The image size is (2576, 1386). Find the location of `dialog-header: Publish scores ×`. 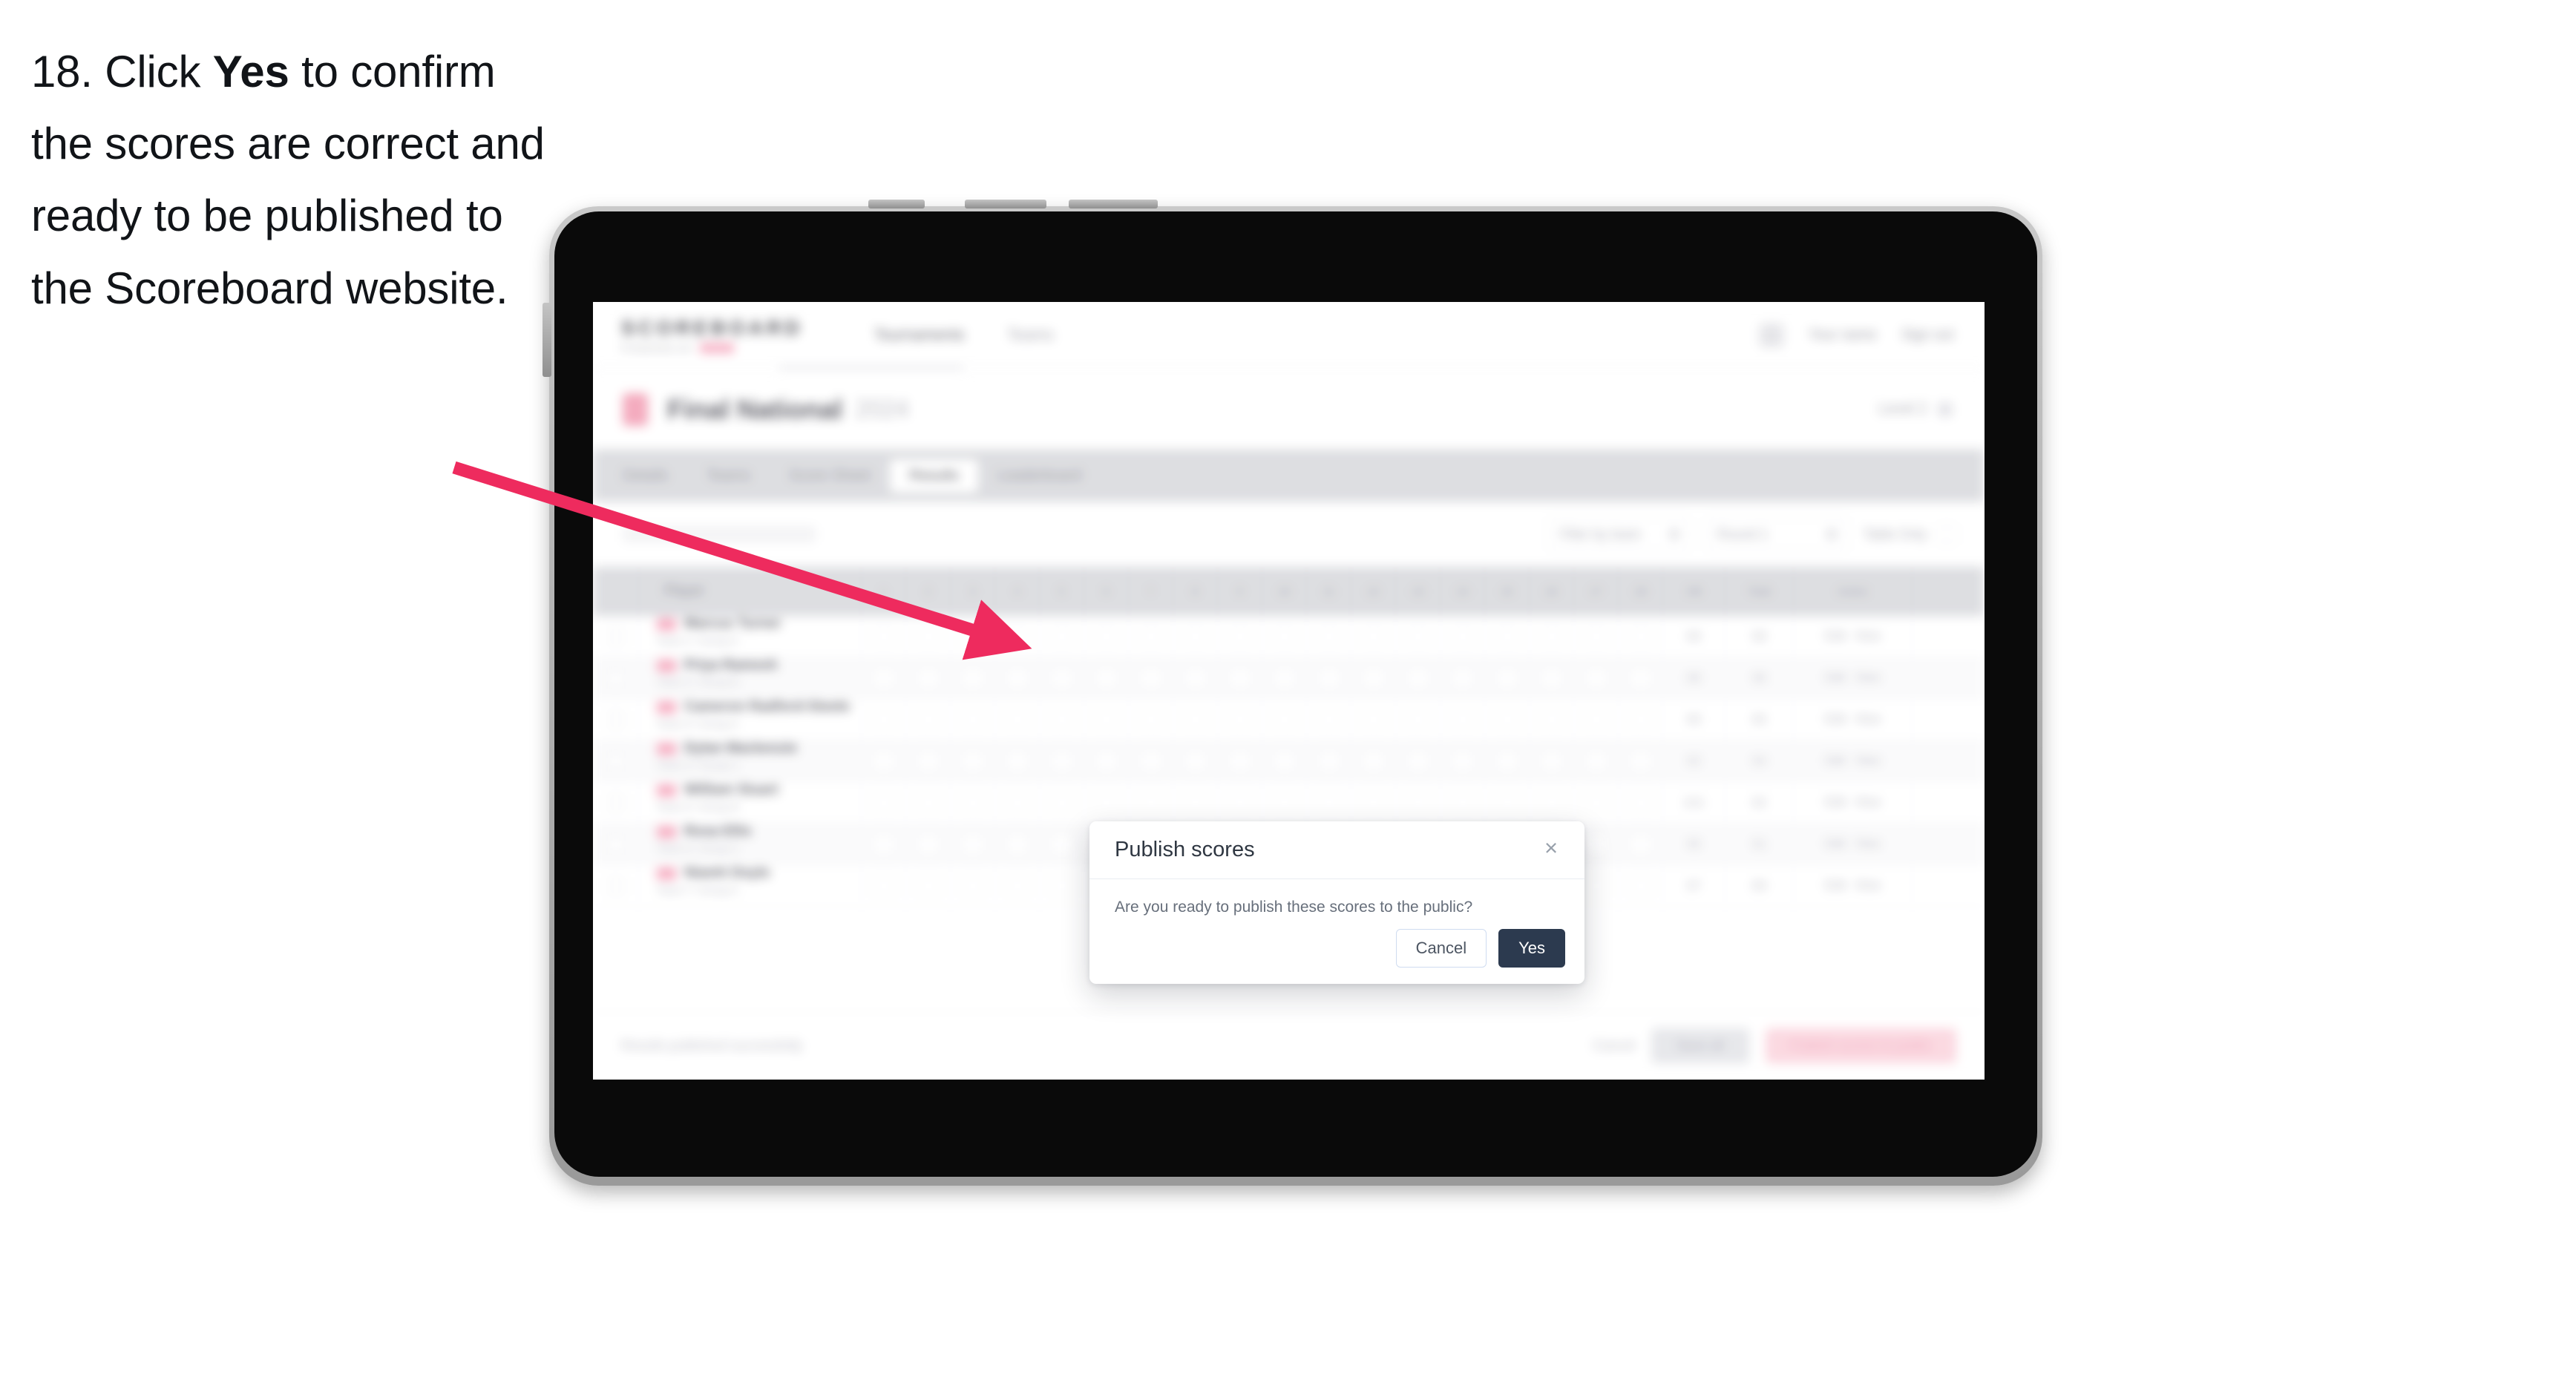

dialog-header: Publish scores × is located at coordinates (1336, 850).